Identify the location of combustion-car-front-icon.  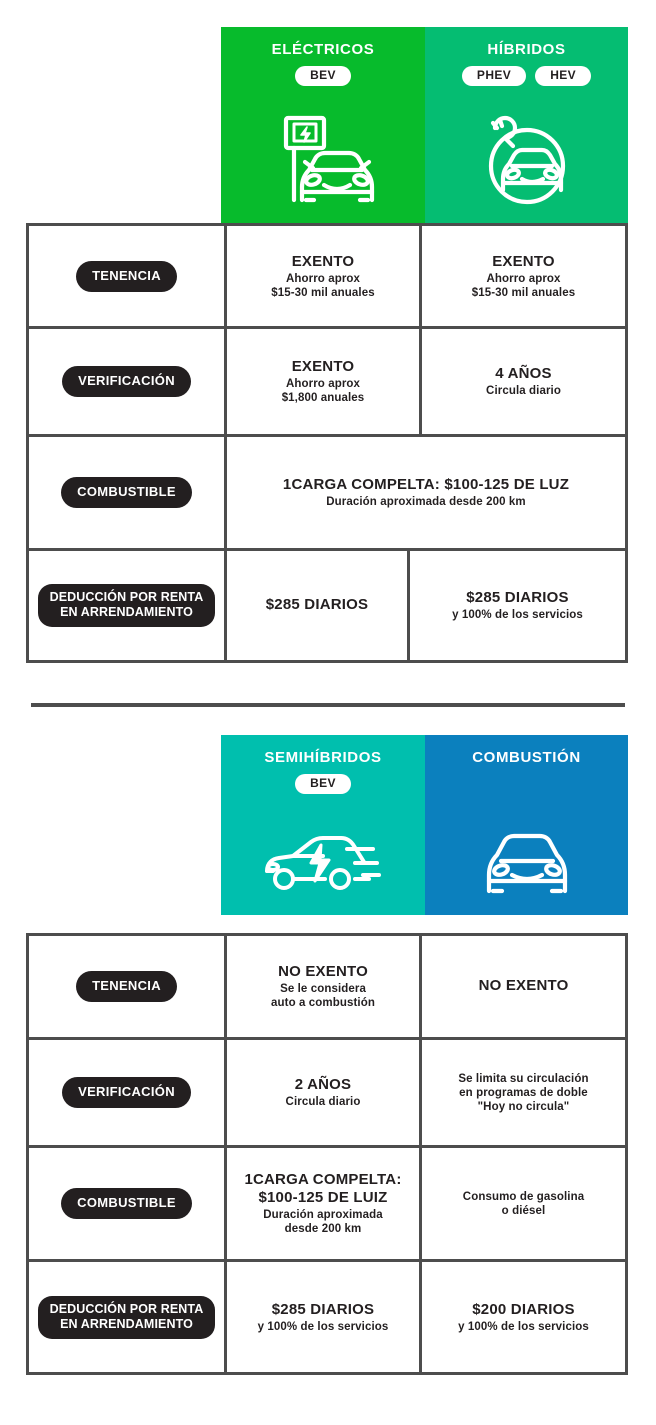
(527, 859).